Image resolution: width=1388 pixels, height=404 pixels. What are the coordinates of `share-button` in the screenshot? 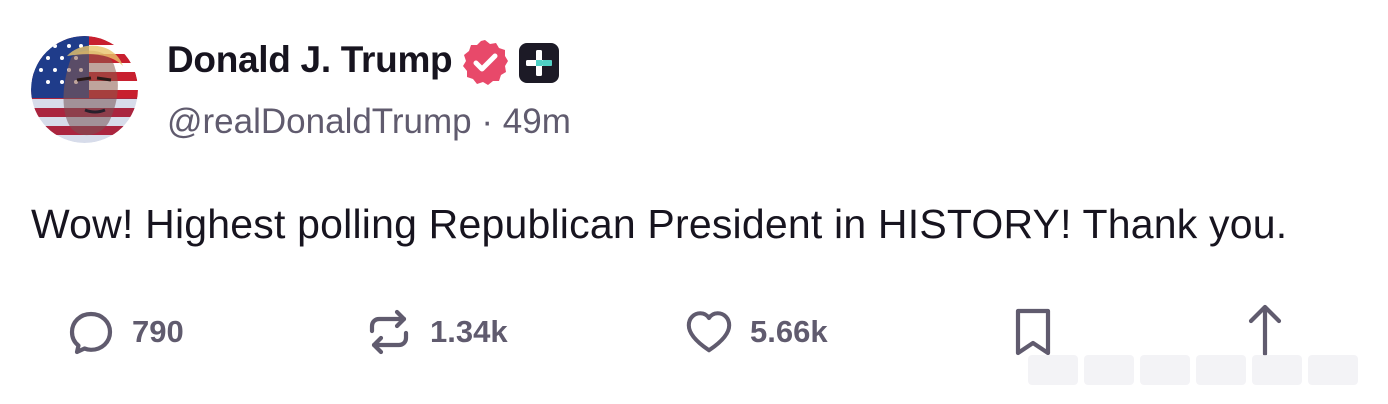 It's located at (1265, 330).